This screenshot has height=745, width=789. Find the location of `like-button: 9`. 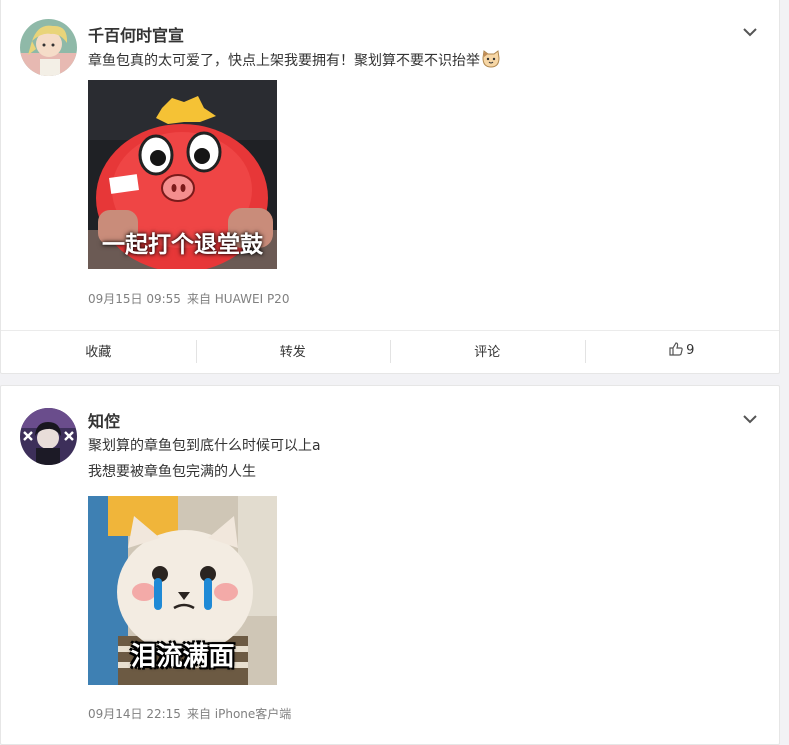

like-button: 9 is located at coordinates (682, 350).